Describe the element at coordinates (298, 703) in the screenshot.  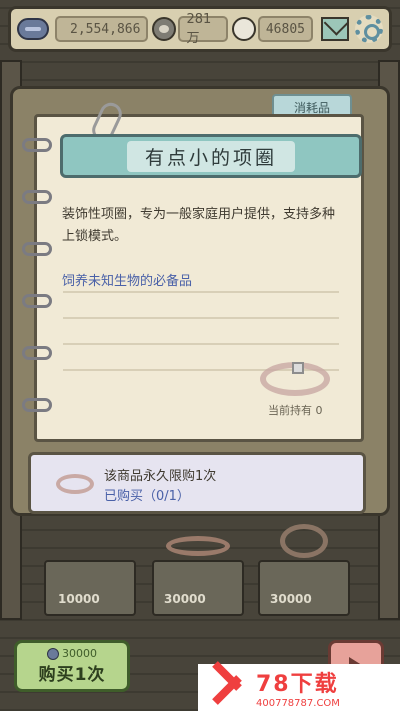
I see `watermark-url: 400778787.COM` at that location.